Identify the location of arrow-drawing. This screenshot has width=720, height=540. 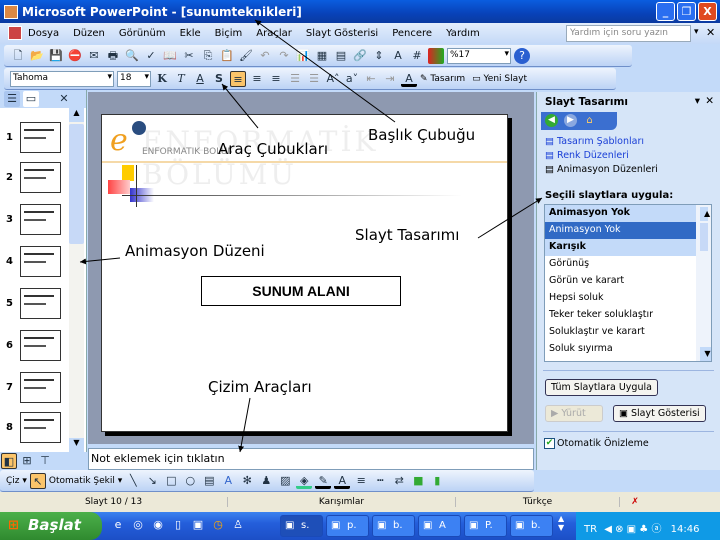
(244, 425).